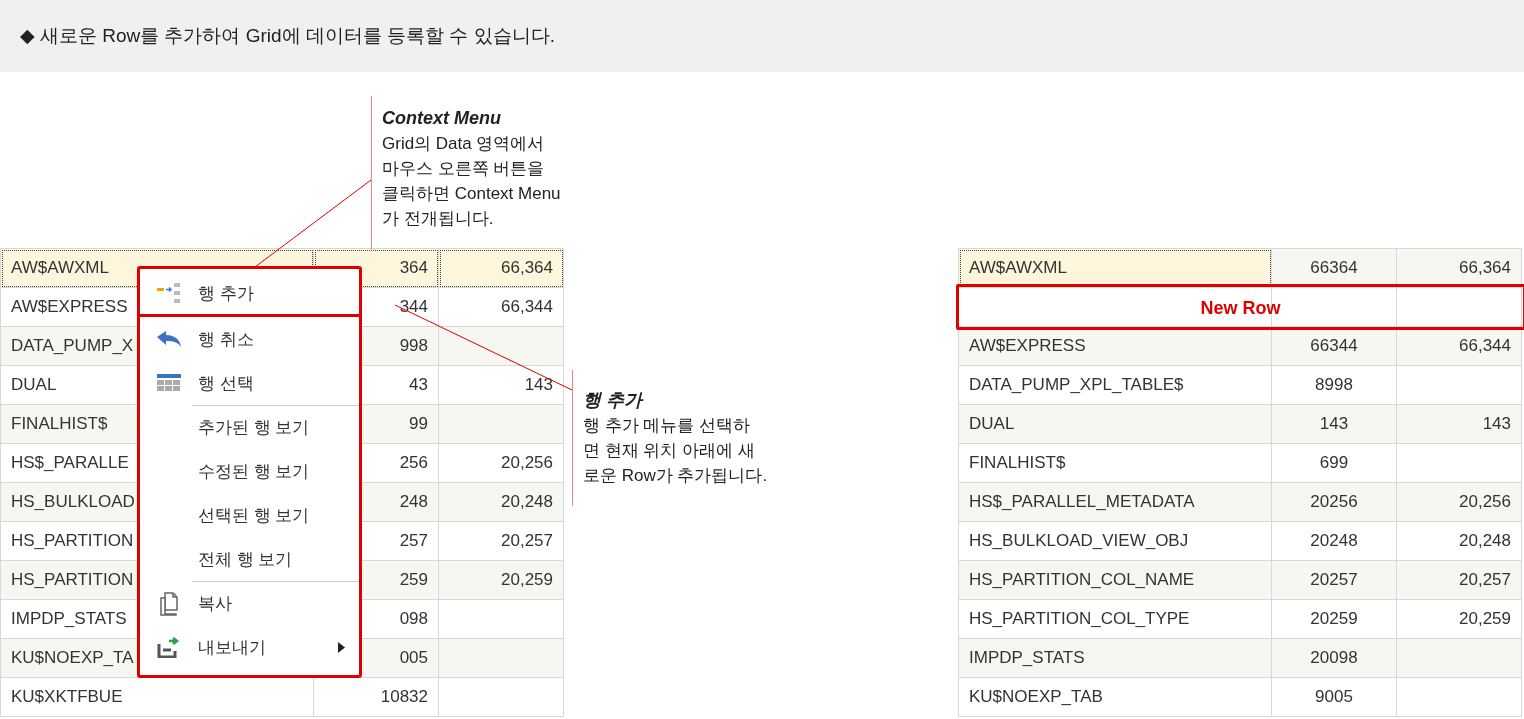 Image resolution: width=1524 pixels, height=719 pixels. Describe the element at coordinates (169, 647) in the screenshot. I see `export-icon` at that location.